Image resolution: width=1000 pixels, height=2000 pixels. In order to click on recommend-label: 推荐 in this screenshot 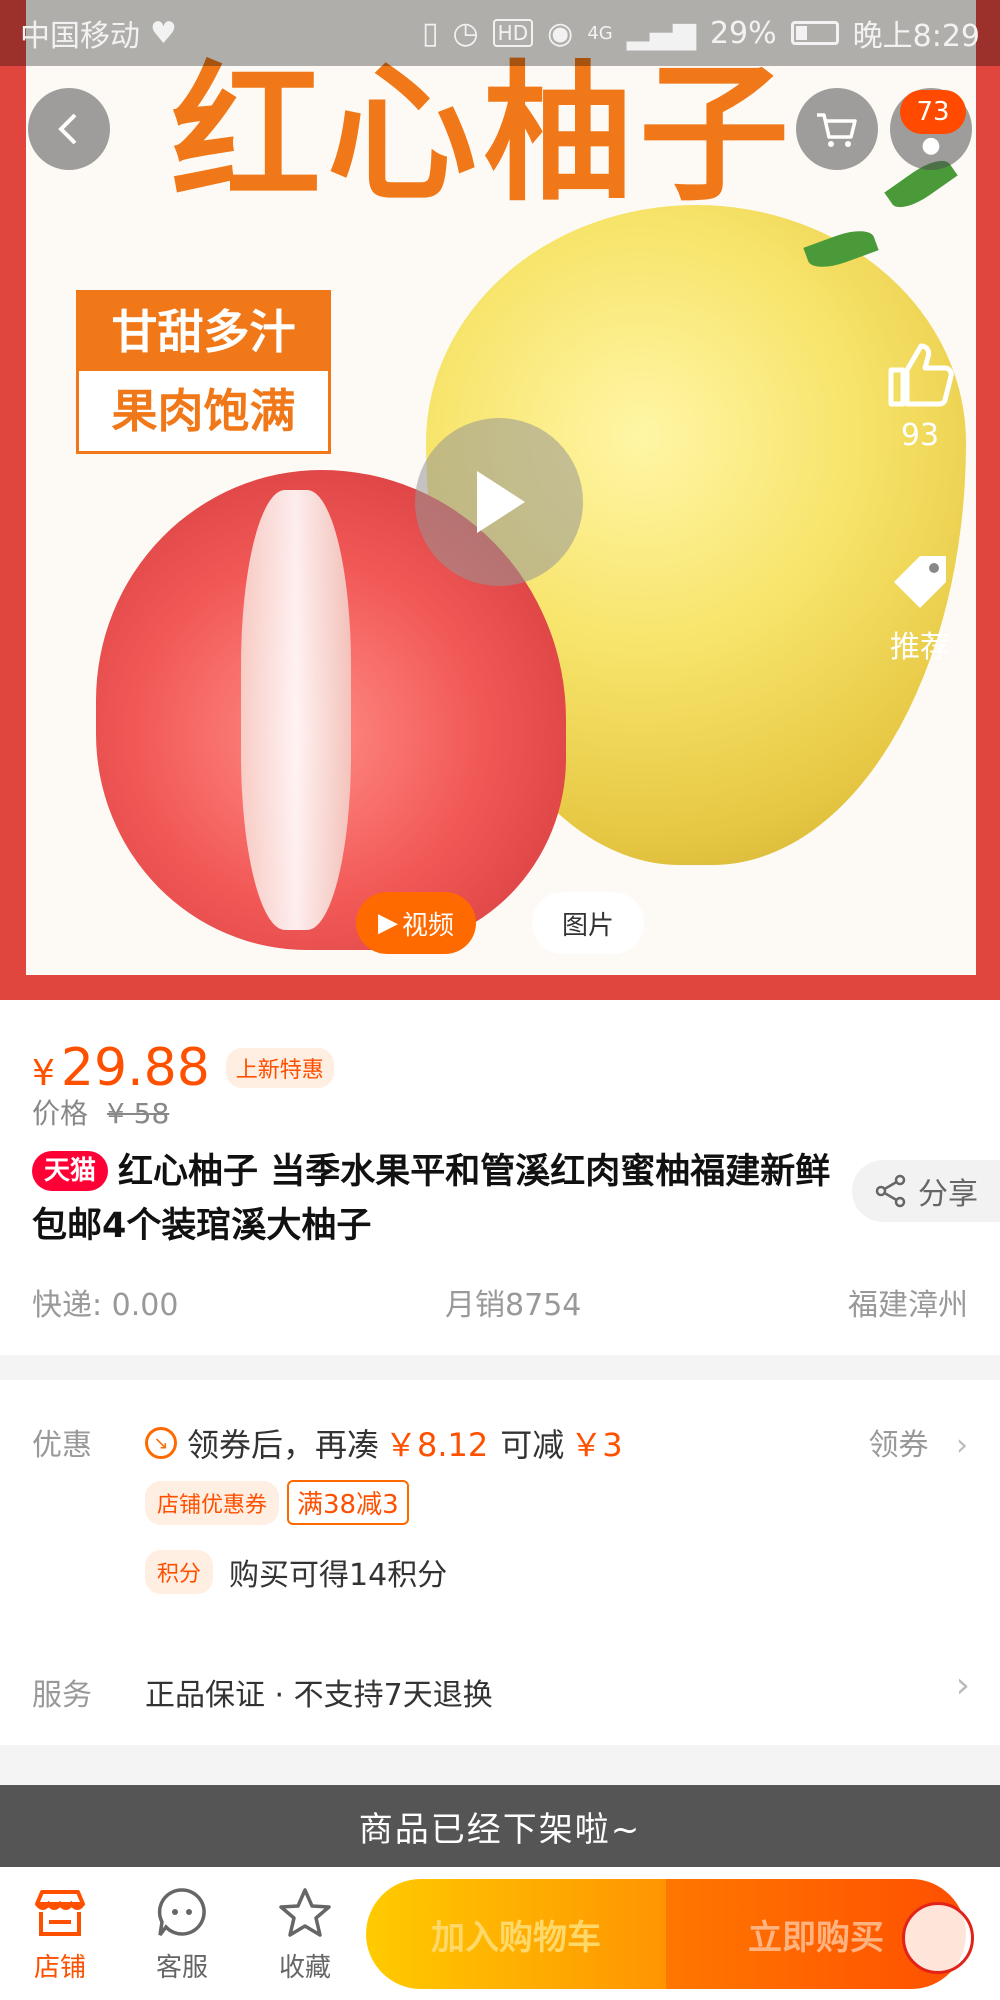, I will do `click(920, 647)`.